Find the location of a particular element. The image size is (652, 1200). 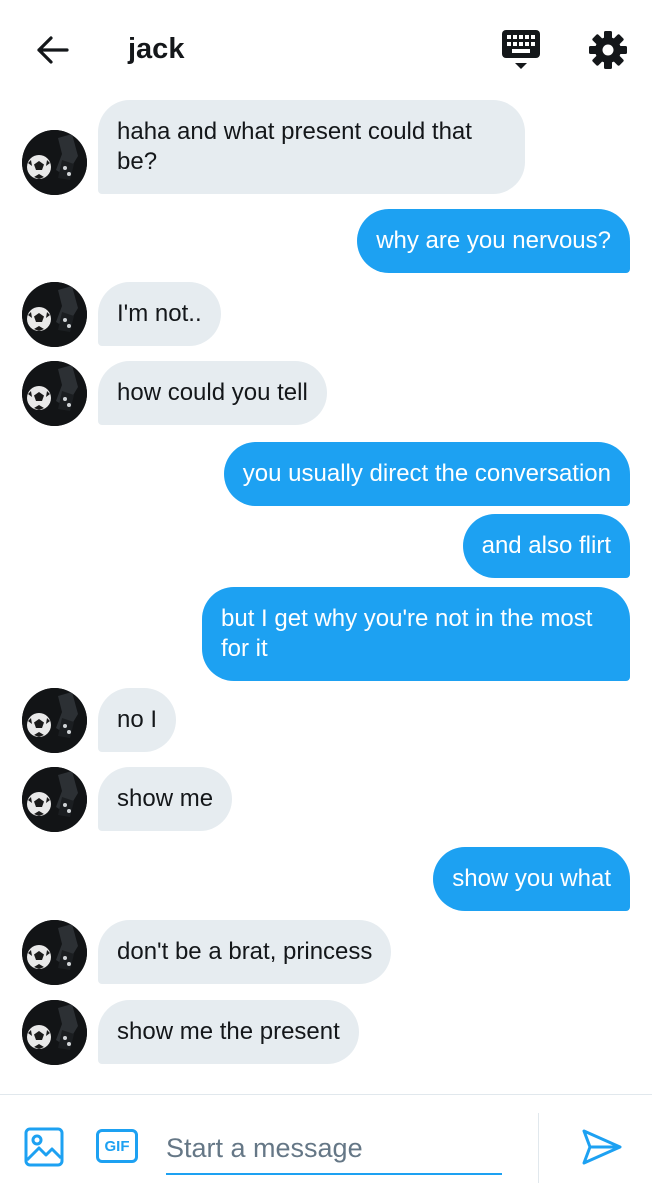

arrow-left-icon is located at coordinates (53, 50).